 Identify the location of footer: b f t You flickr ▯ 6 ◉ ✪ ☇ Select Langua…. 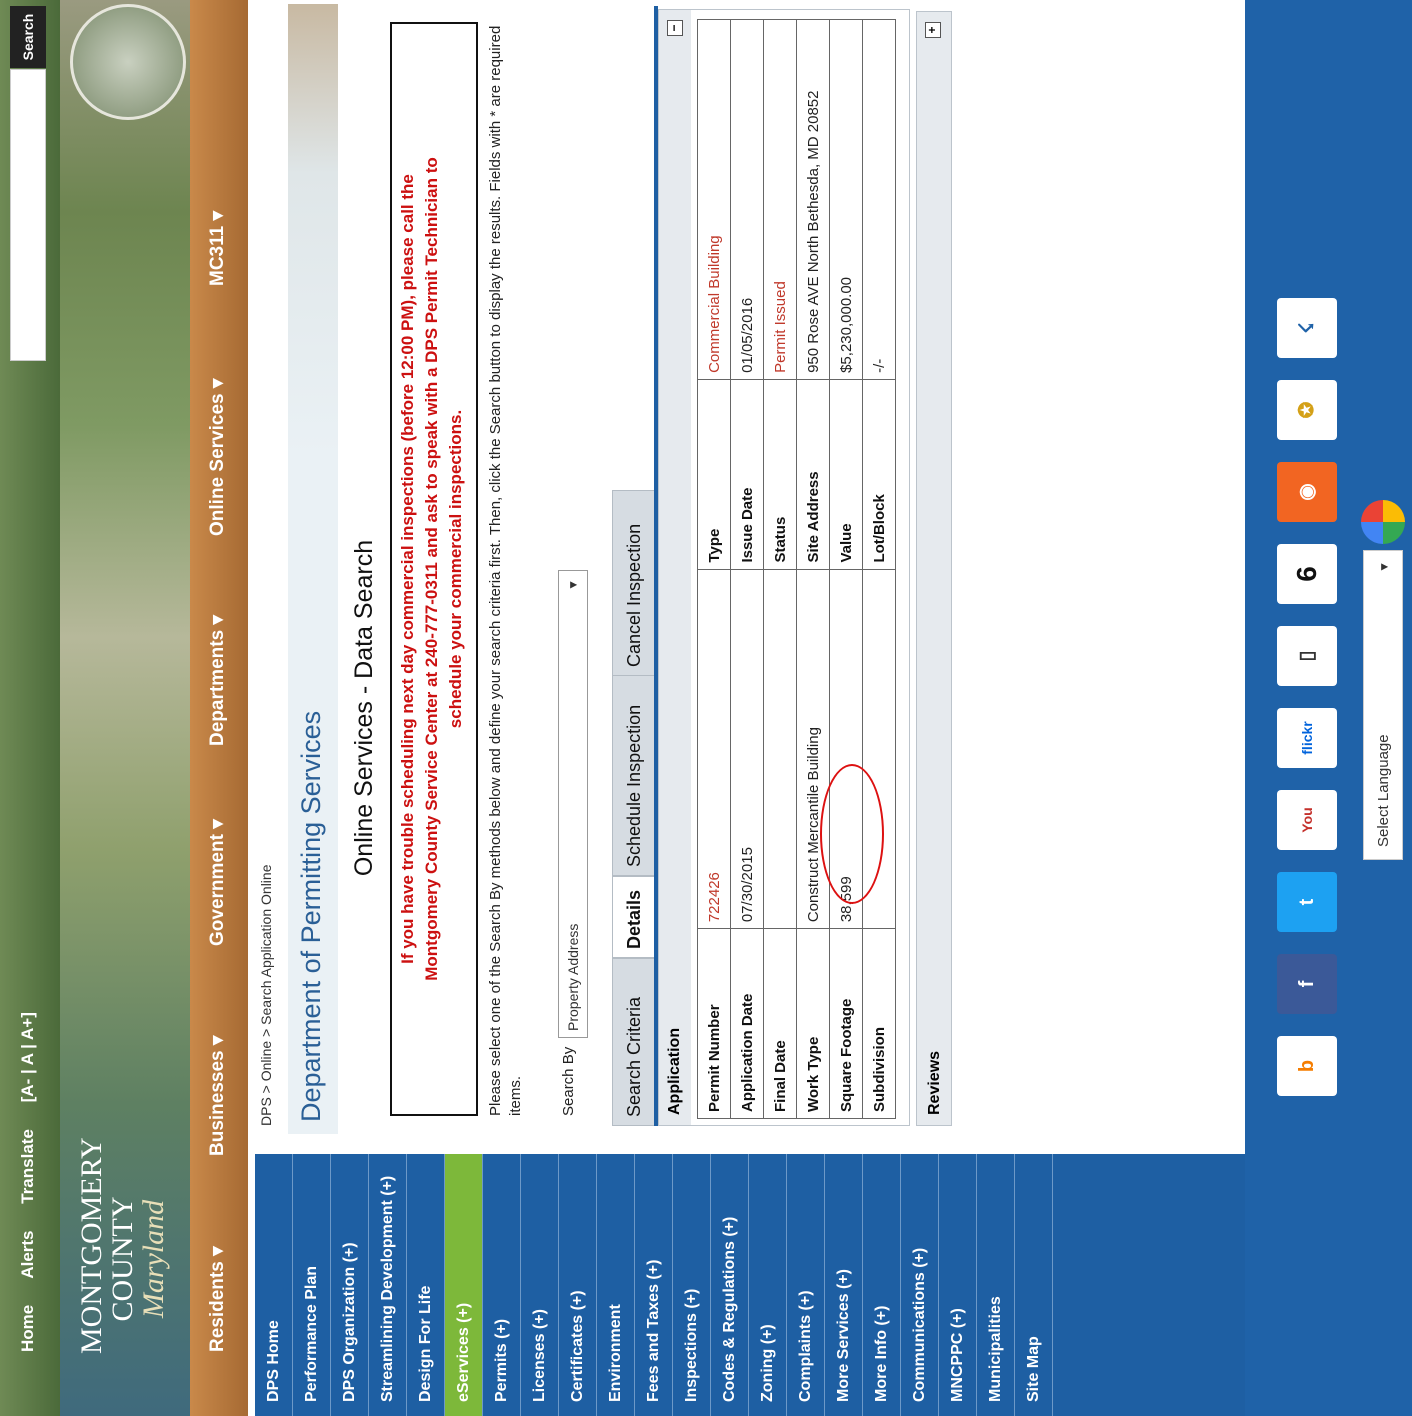
(1328, 708).